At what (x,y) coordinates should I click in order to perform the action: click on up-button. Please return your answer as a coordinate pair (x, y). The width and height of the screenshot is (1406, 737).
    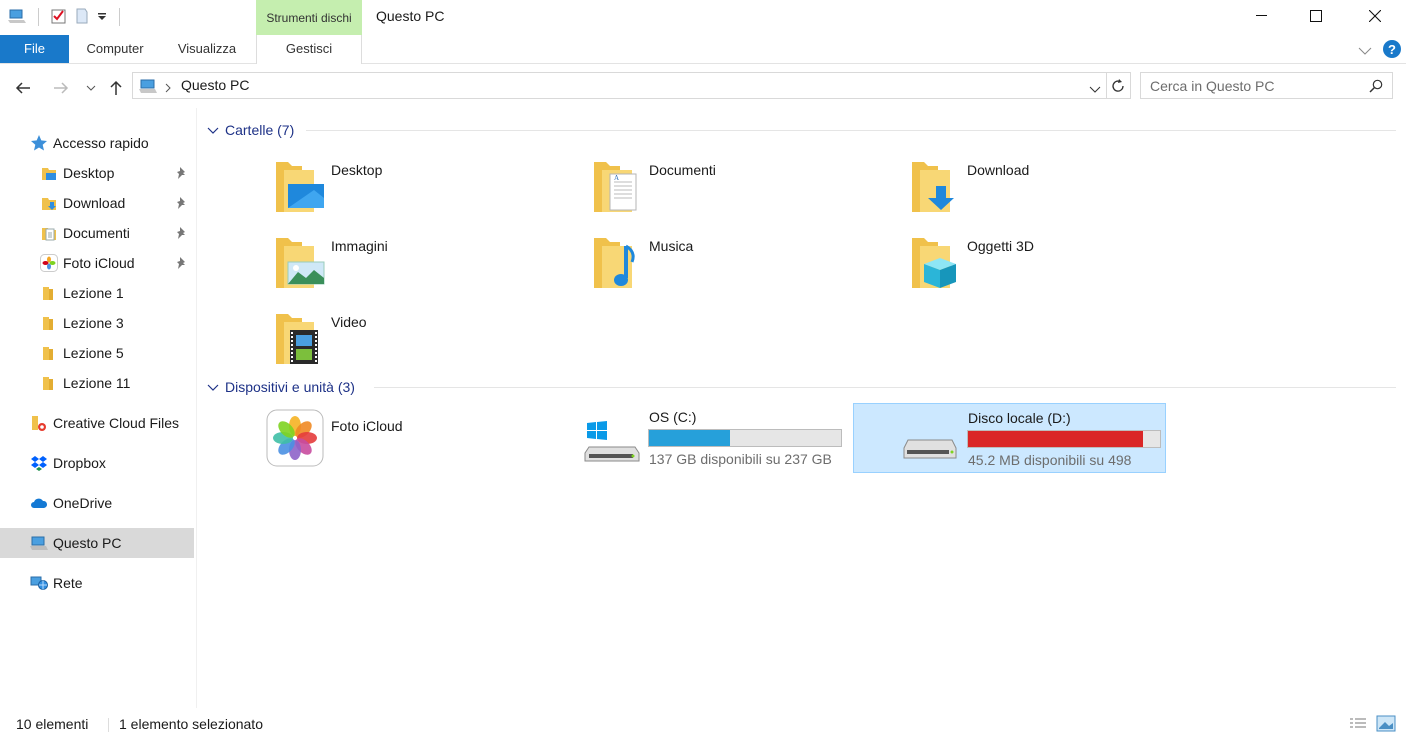
    Looking at the image, I should click on (116, 88).